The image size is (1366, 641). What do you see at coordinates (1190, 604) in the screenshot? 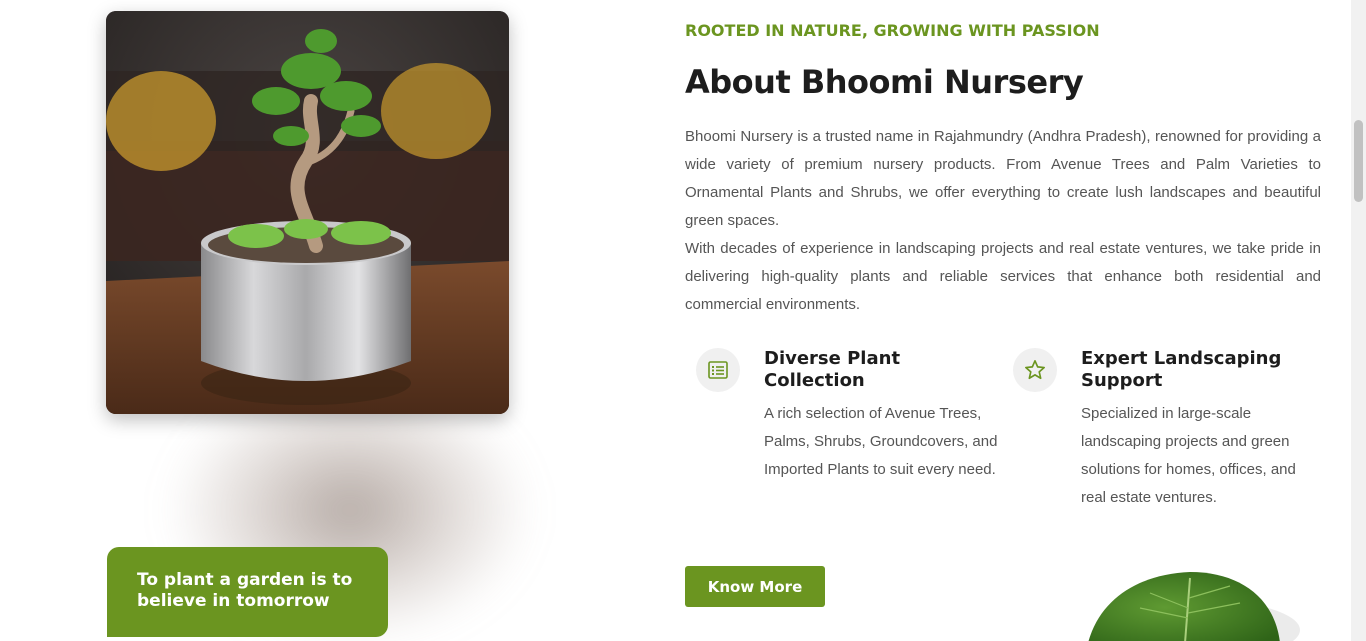
I see `leaf-decoration` at bounding box center [1190, 604].